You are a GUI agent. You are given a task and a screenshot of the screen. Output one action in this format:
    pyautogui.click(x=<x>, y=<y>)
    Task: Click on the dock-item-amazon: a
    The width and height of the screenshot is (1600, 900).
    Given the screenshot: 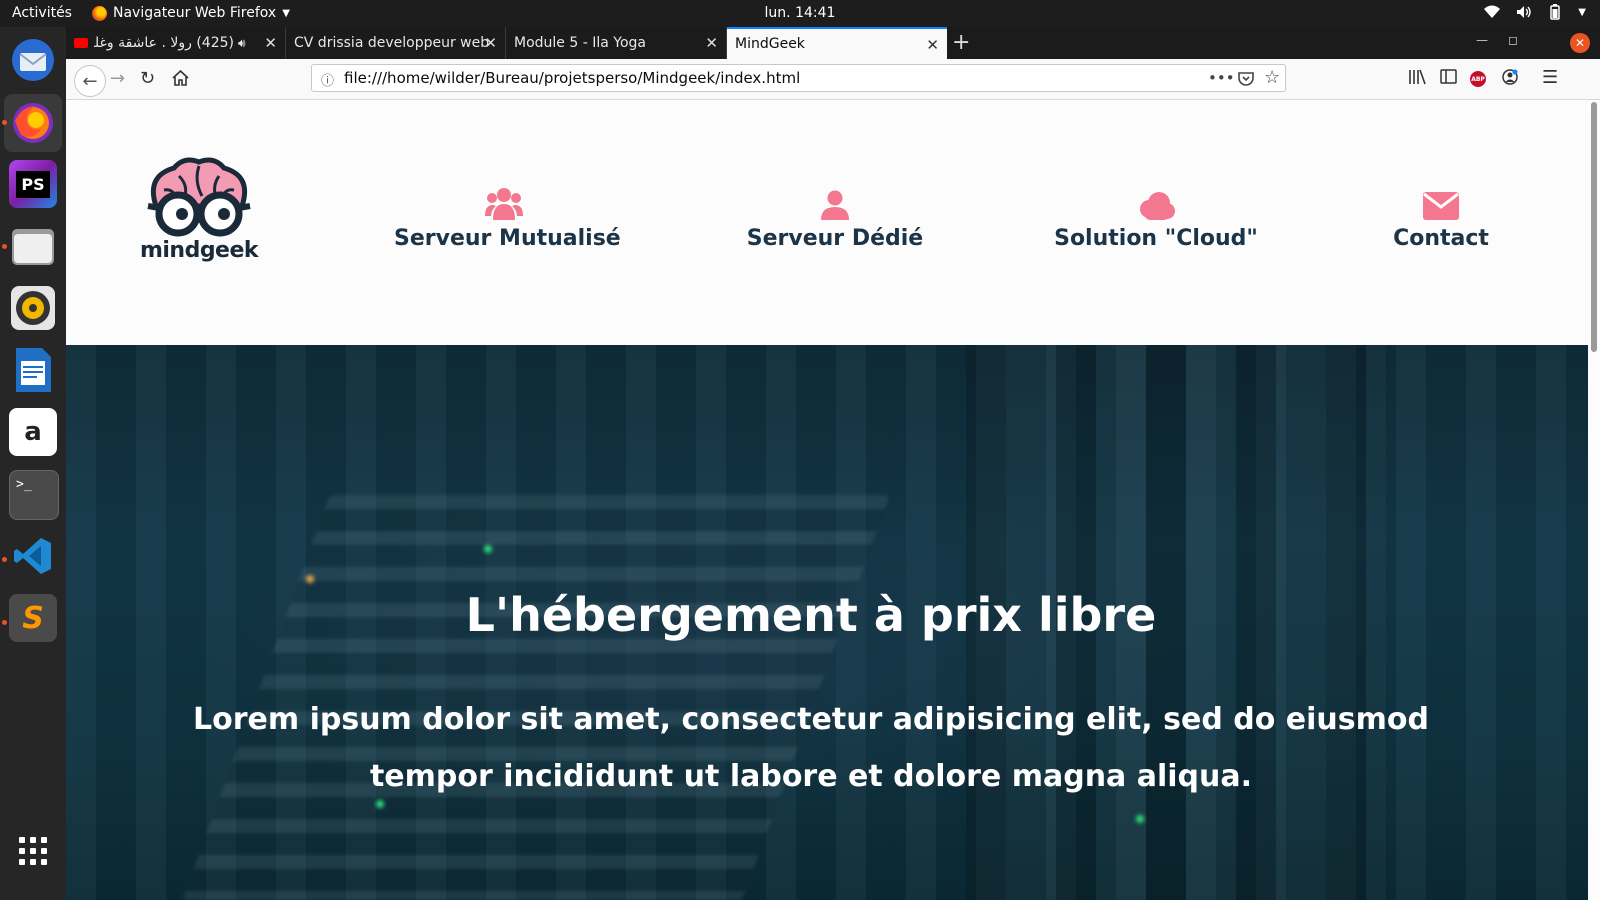 What is the action you would take?
    pyautogui.click(x=33, y=432)
    